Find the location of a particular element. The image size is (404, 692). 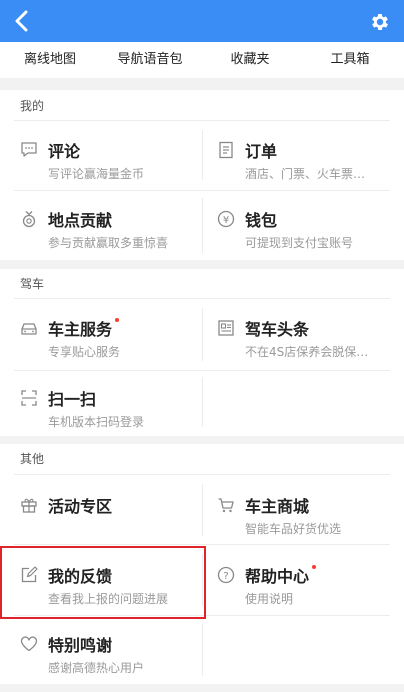

scan-icon is located at coordinates (29, 398).